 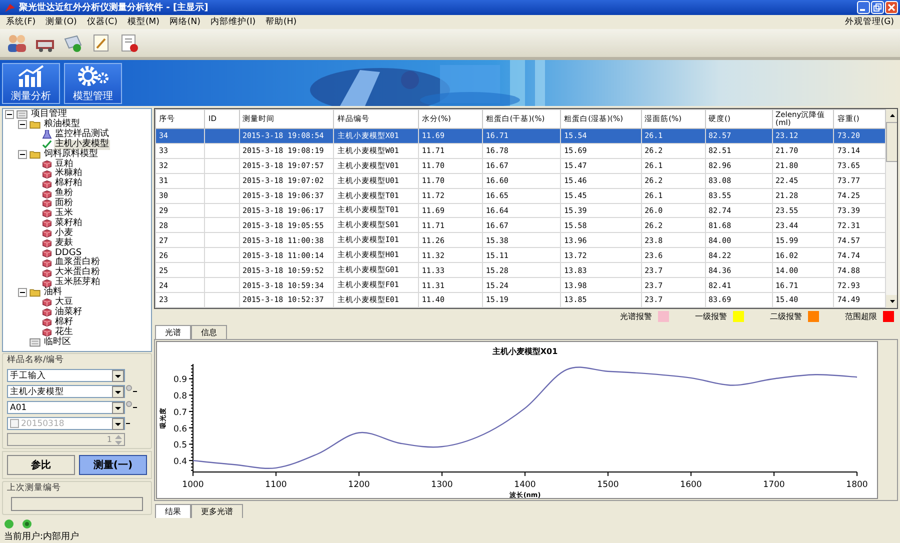 I want to click on tick-label: 0.9, so click(x=180, y=380).